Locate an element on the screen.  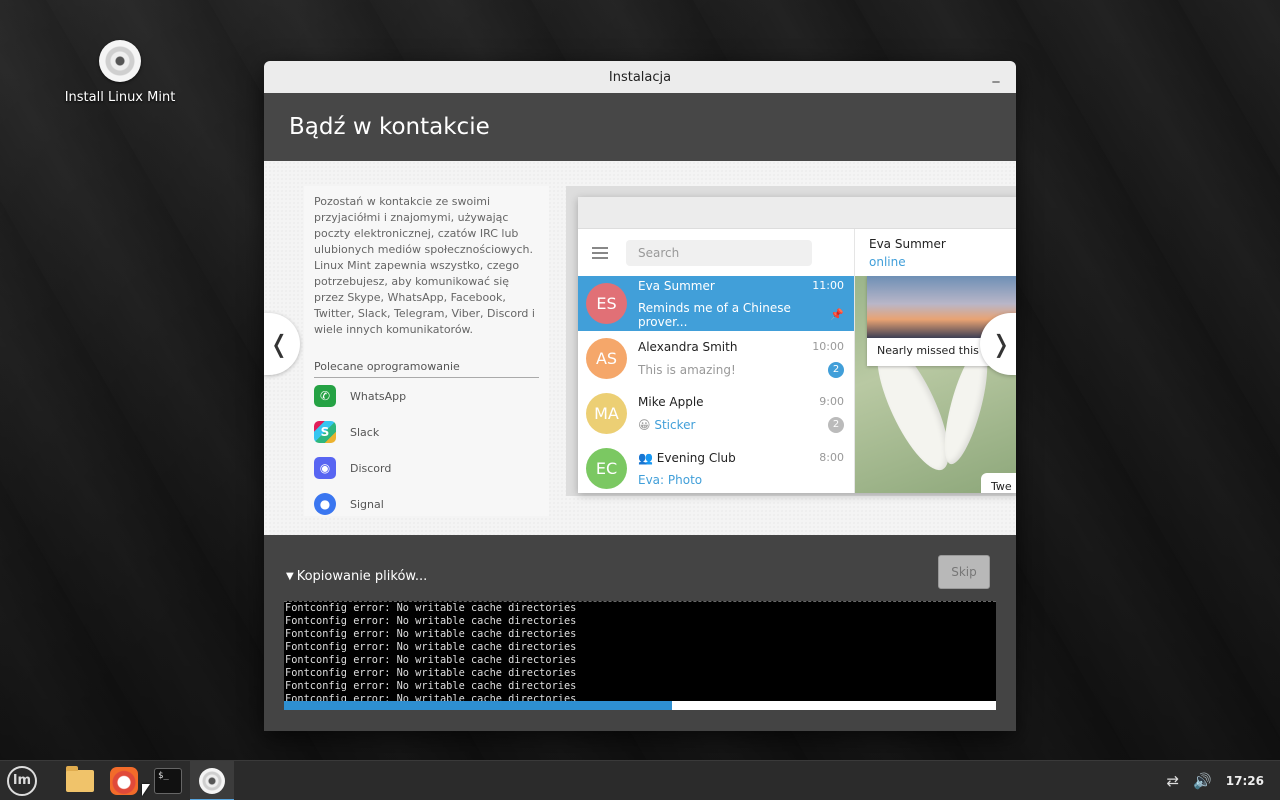
discord-icon: ◉ is located at coordinates (325, 468).